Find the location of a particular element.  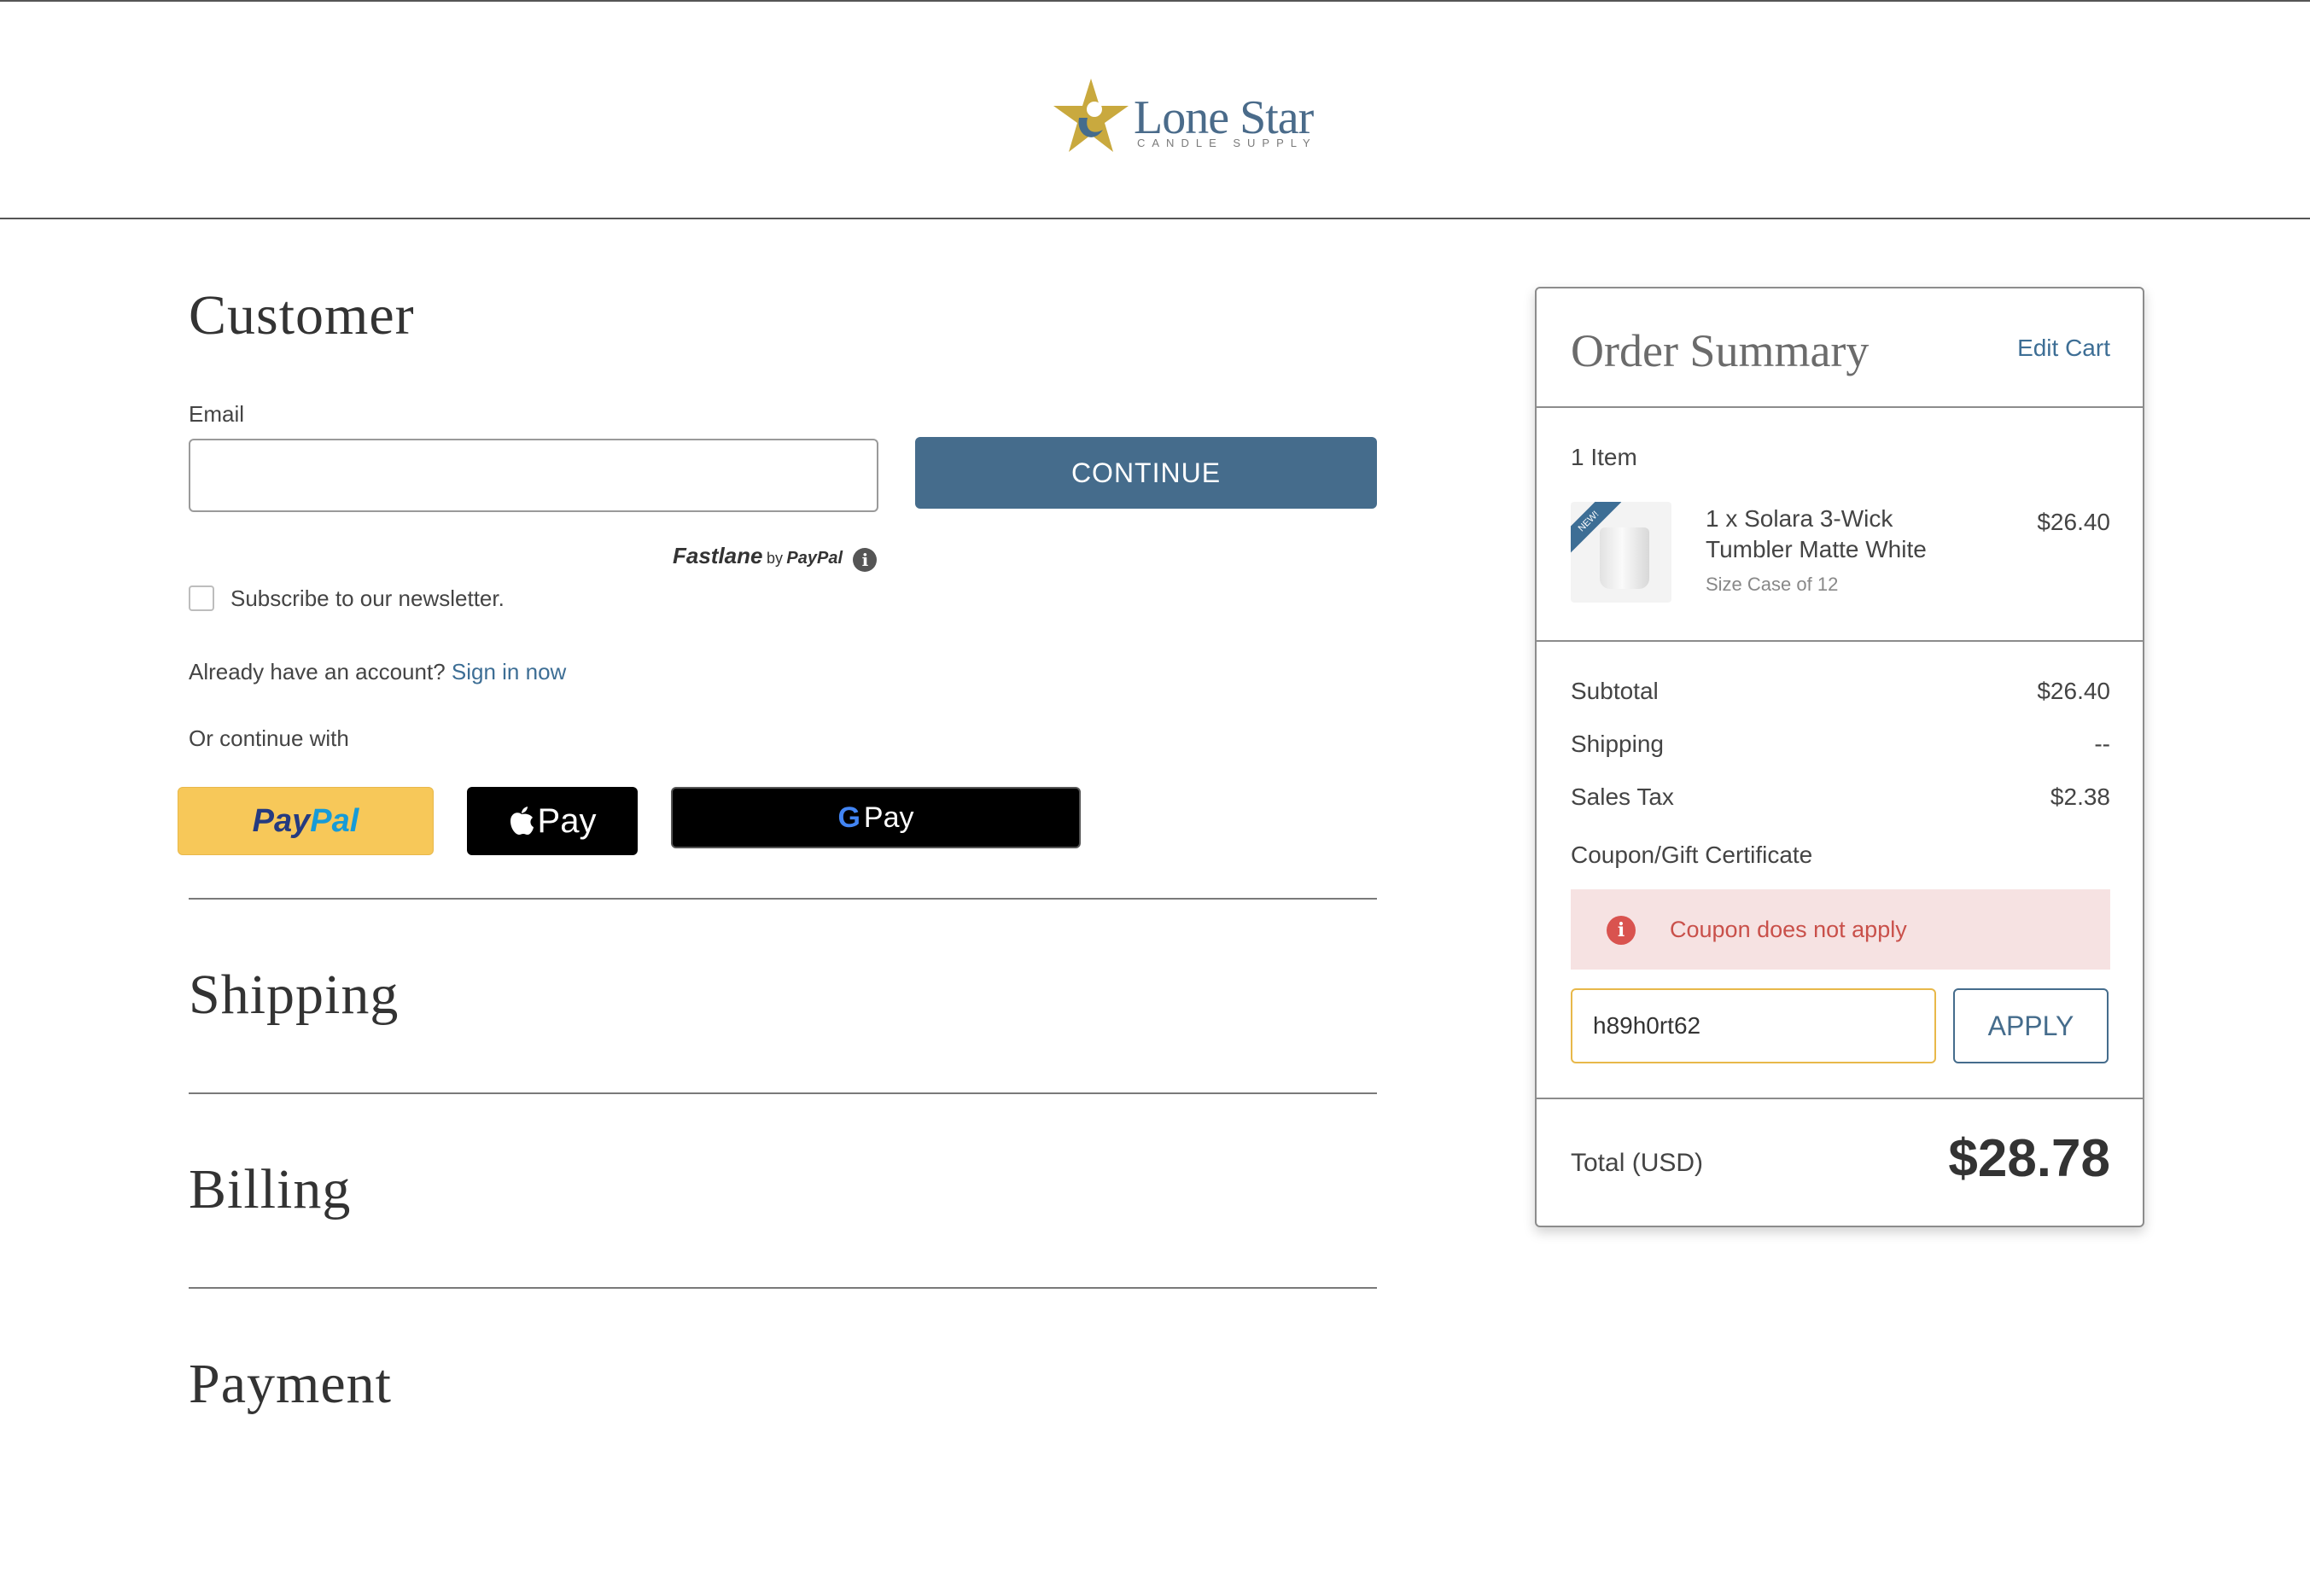

item-price: $26.40 is located at coordinates (2073, 522).